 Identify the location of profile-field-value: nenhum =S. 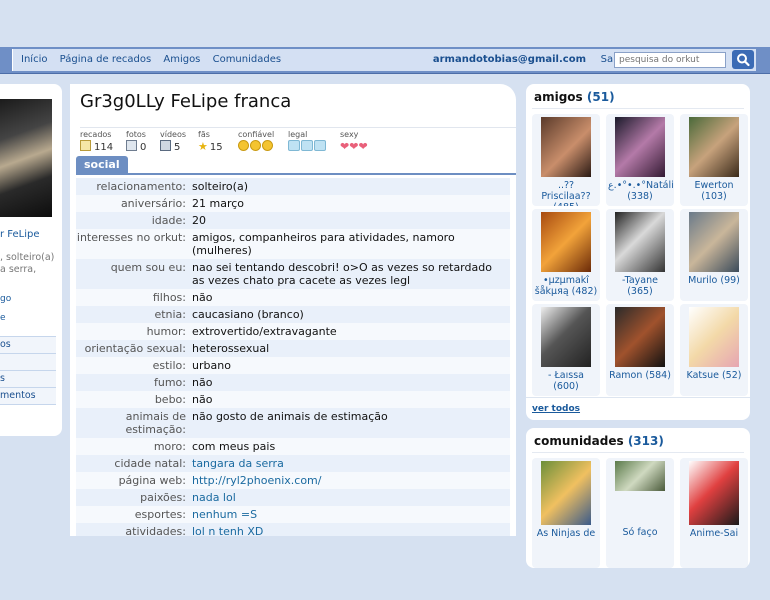
(351, 514).